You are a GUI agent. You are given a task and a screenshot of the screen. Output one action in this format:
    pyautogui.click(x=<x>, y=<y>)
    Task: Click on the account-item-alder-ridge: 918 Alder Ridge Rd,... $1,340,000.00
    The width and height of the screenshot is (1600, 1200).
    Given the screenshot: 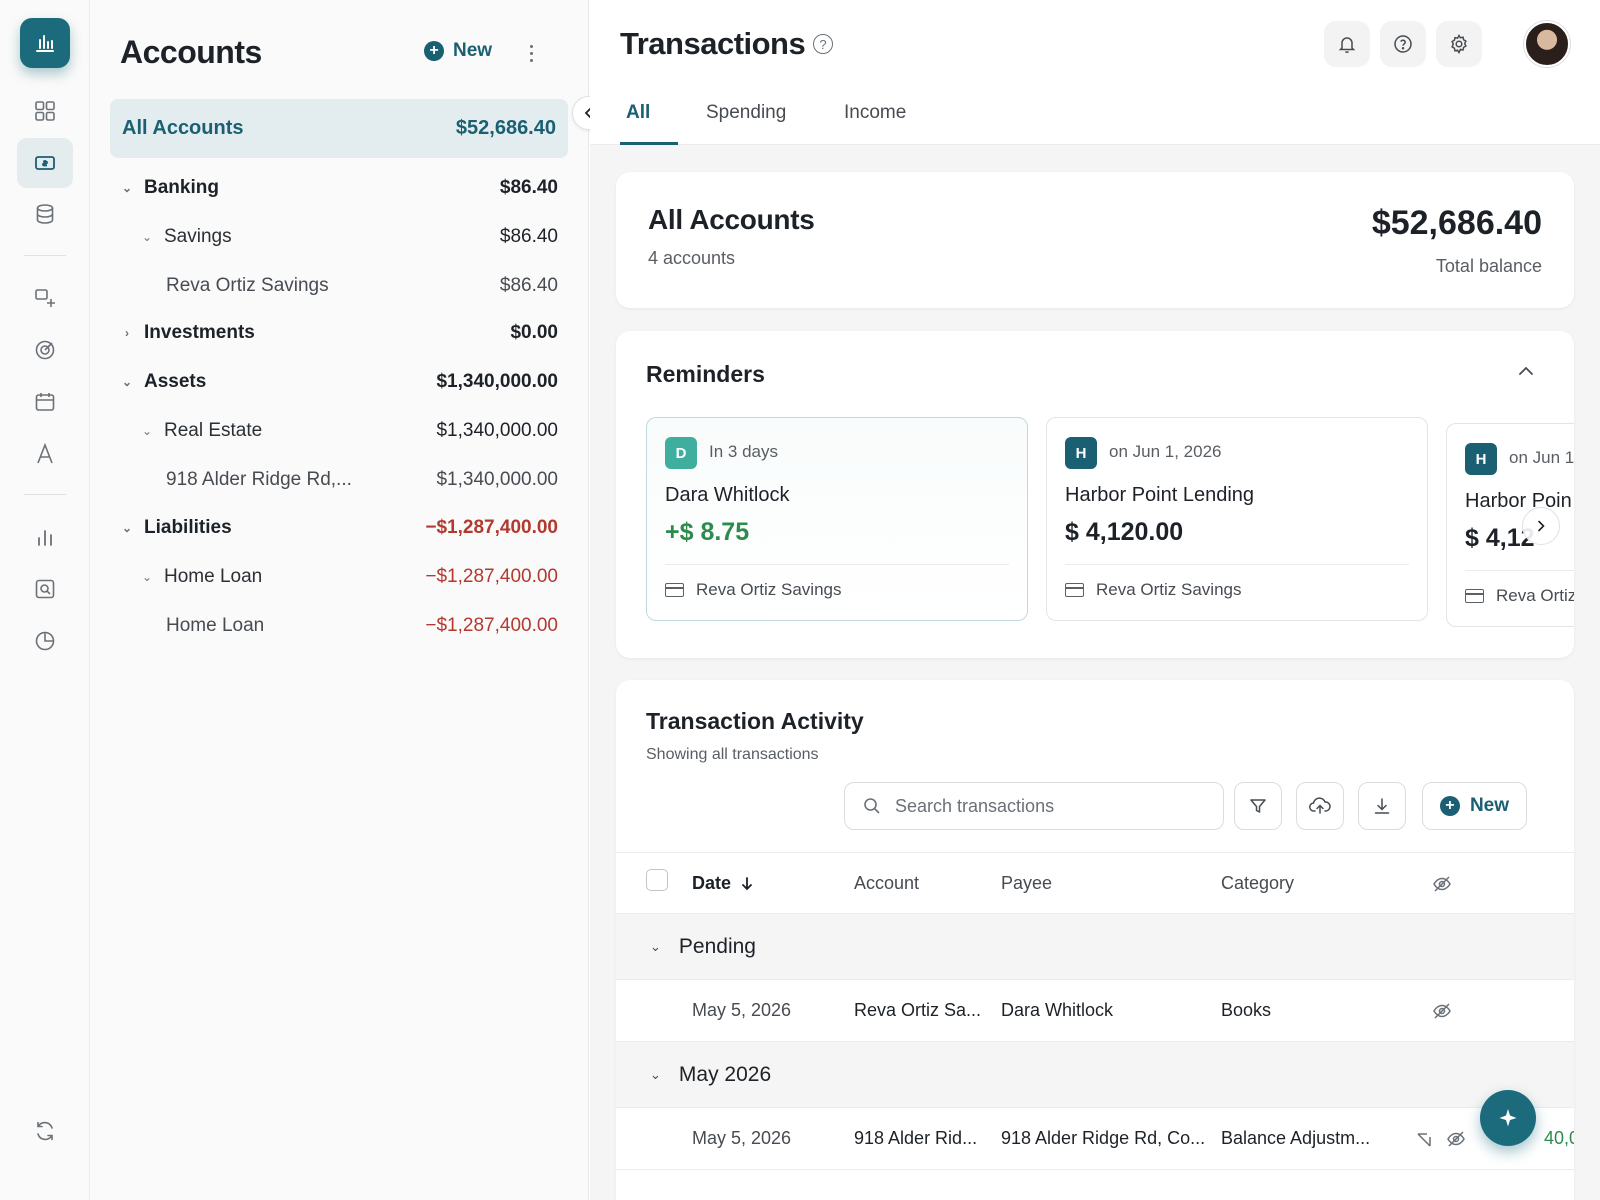 What is the action you would take?
    pyautogui.click(x=339, y=480)
    